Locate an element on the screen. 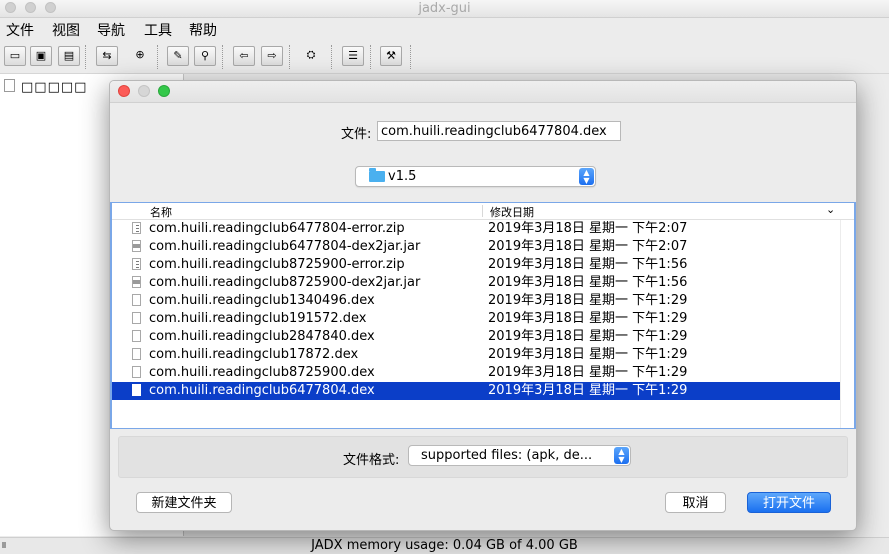 This screenshot has height=554, width=889. dialog-close-button is located at coordinates (124, 91).